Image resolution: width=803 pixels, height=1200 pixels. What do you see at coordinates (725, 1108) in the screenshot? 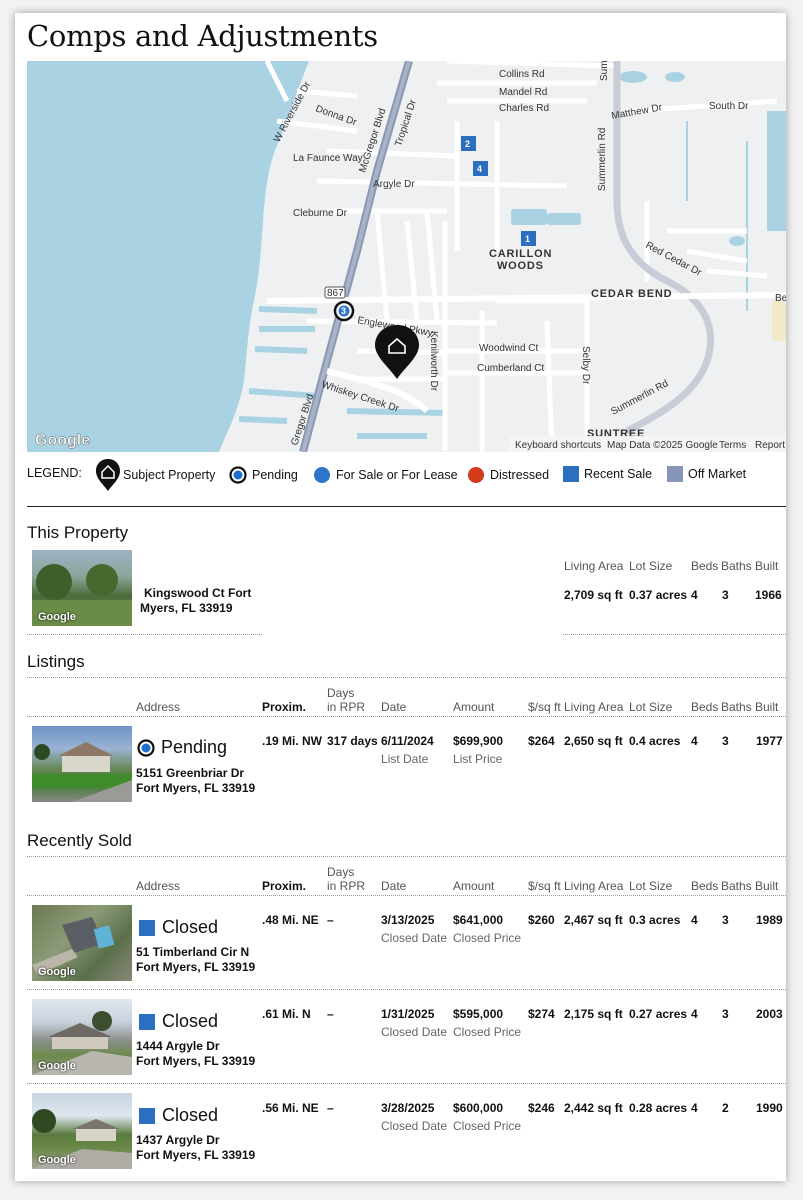
I see `baths: 2` at bounding box center [725, 1108].